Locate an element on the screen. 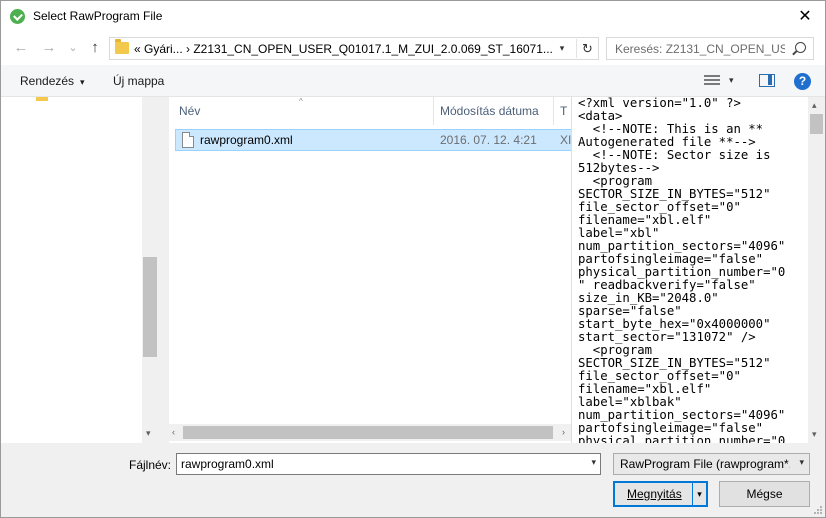 The image size is (826, 518). sort-ascending-icon: ^ is located at coordinates (301, 101).